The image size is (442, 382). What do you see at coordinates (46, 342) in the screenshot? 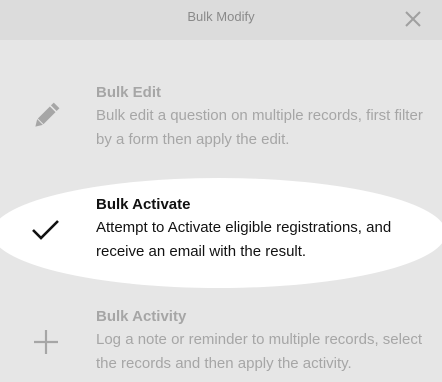
I see `plus-icon` at bounding box center [46, 342].